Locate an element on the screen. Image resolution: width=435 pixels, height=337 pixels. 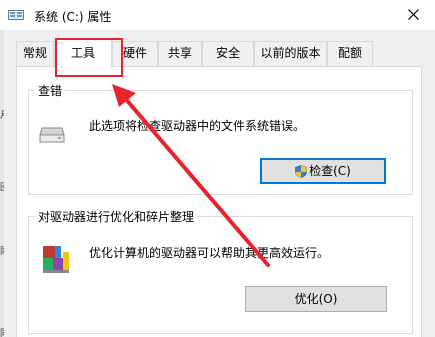
background-window-edge: 月 回 同 同 is located at coordinates (2, 183).